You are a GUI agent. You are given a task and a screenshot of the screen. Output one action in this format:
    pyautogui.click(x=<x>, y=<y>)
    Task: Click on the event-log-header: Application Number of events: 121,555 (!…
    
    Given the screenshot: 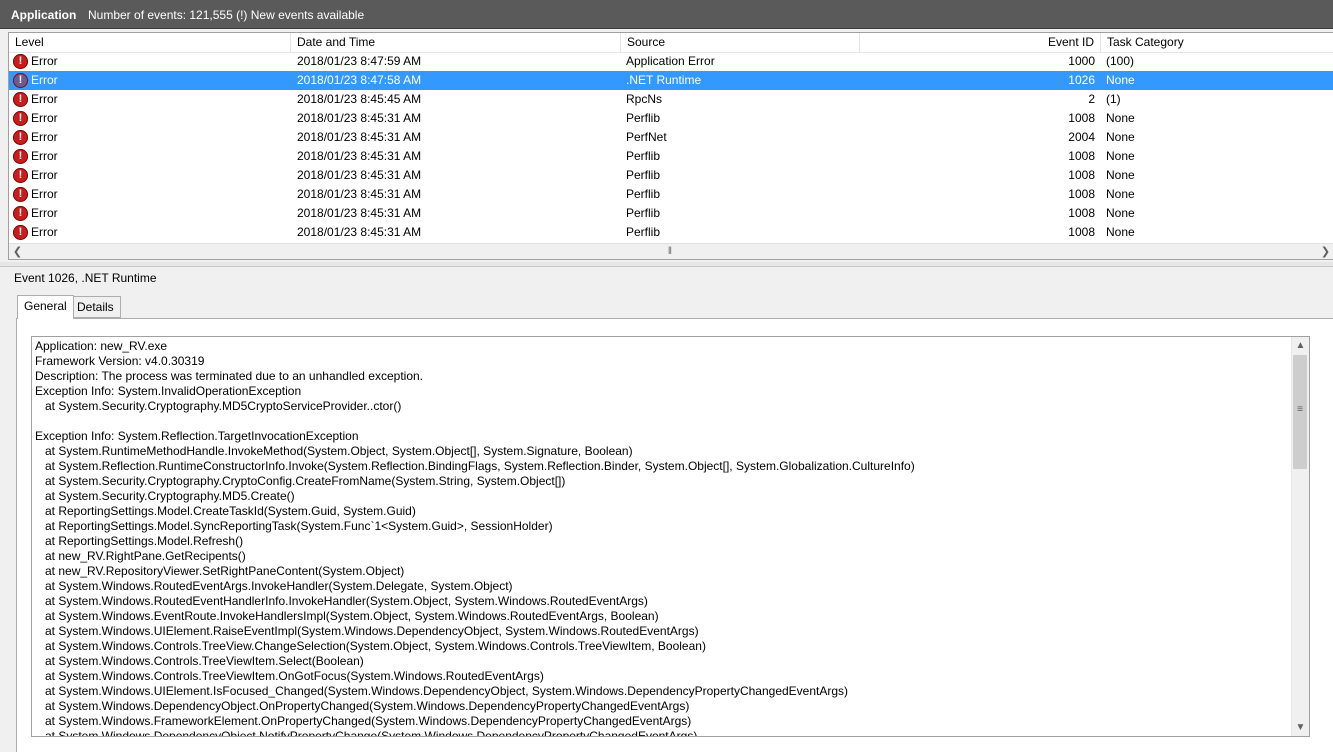 What is the action you would take?
    pyautogui.click(x=666, y=14)
    